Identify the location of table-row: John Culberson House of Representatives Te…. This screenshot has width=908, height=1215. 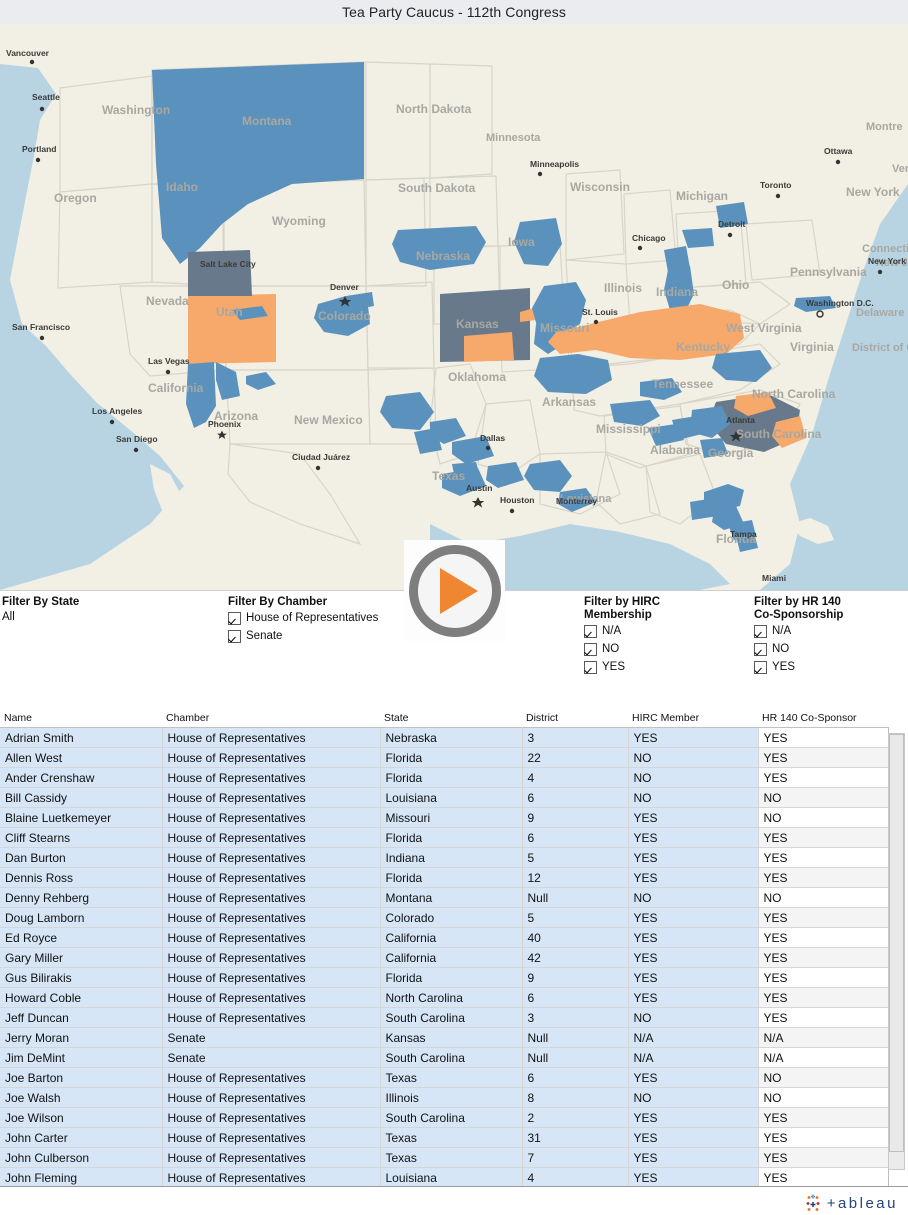
(444, 1157).